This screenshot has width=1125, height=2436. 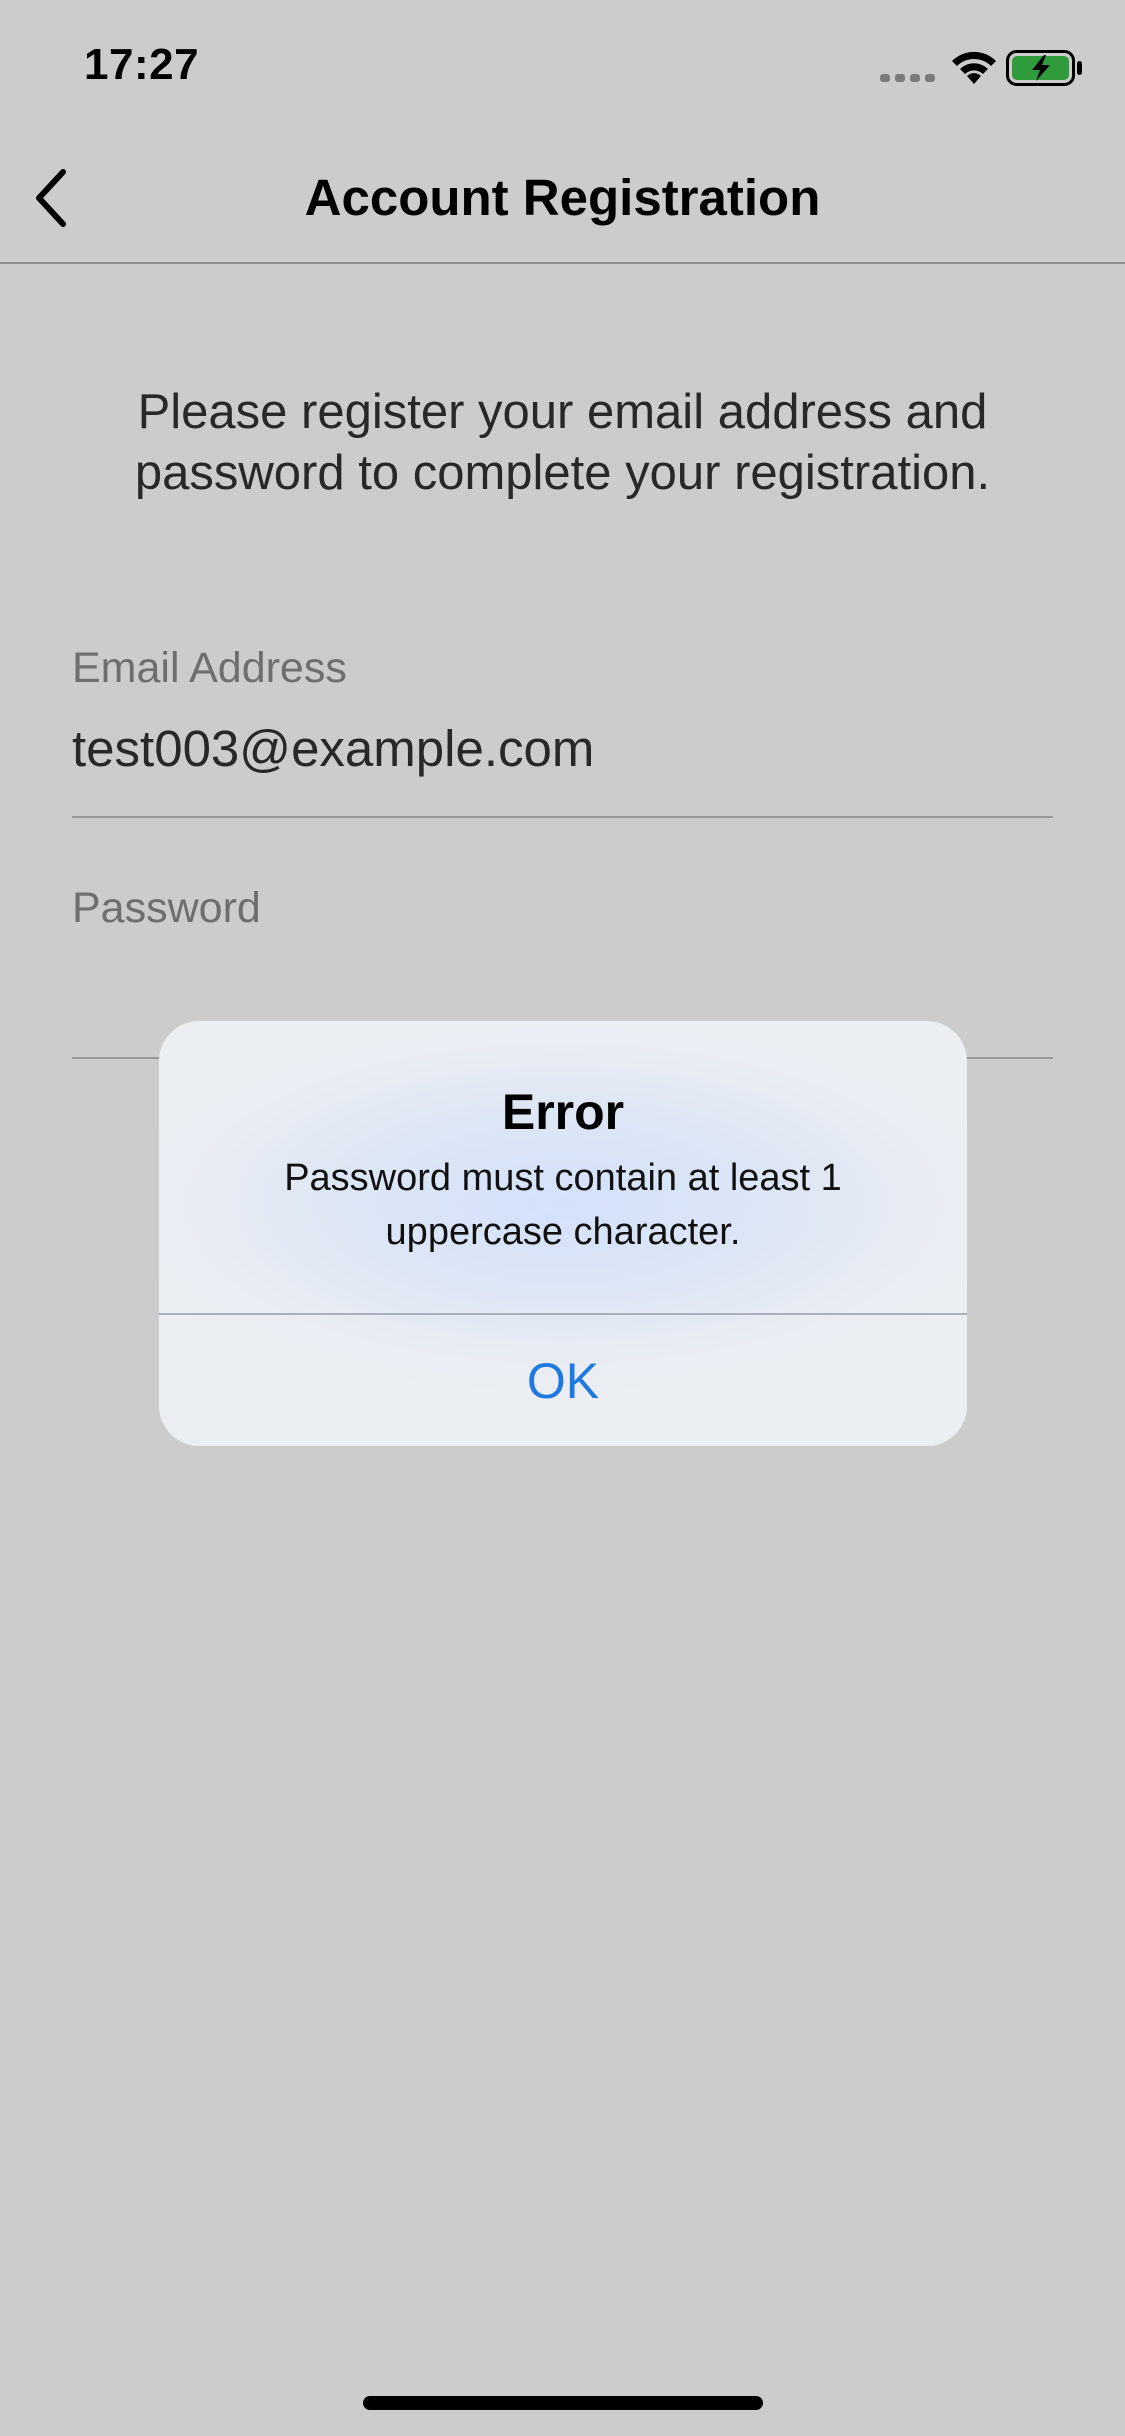 I want to click on alert-title: Error, so click(x=563, y=1112).